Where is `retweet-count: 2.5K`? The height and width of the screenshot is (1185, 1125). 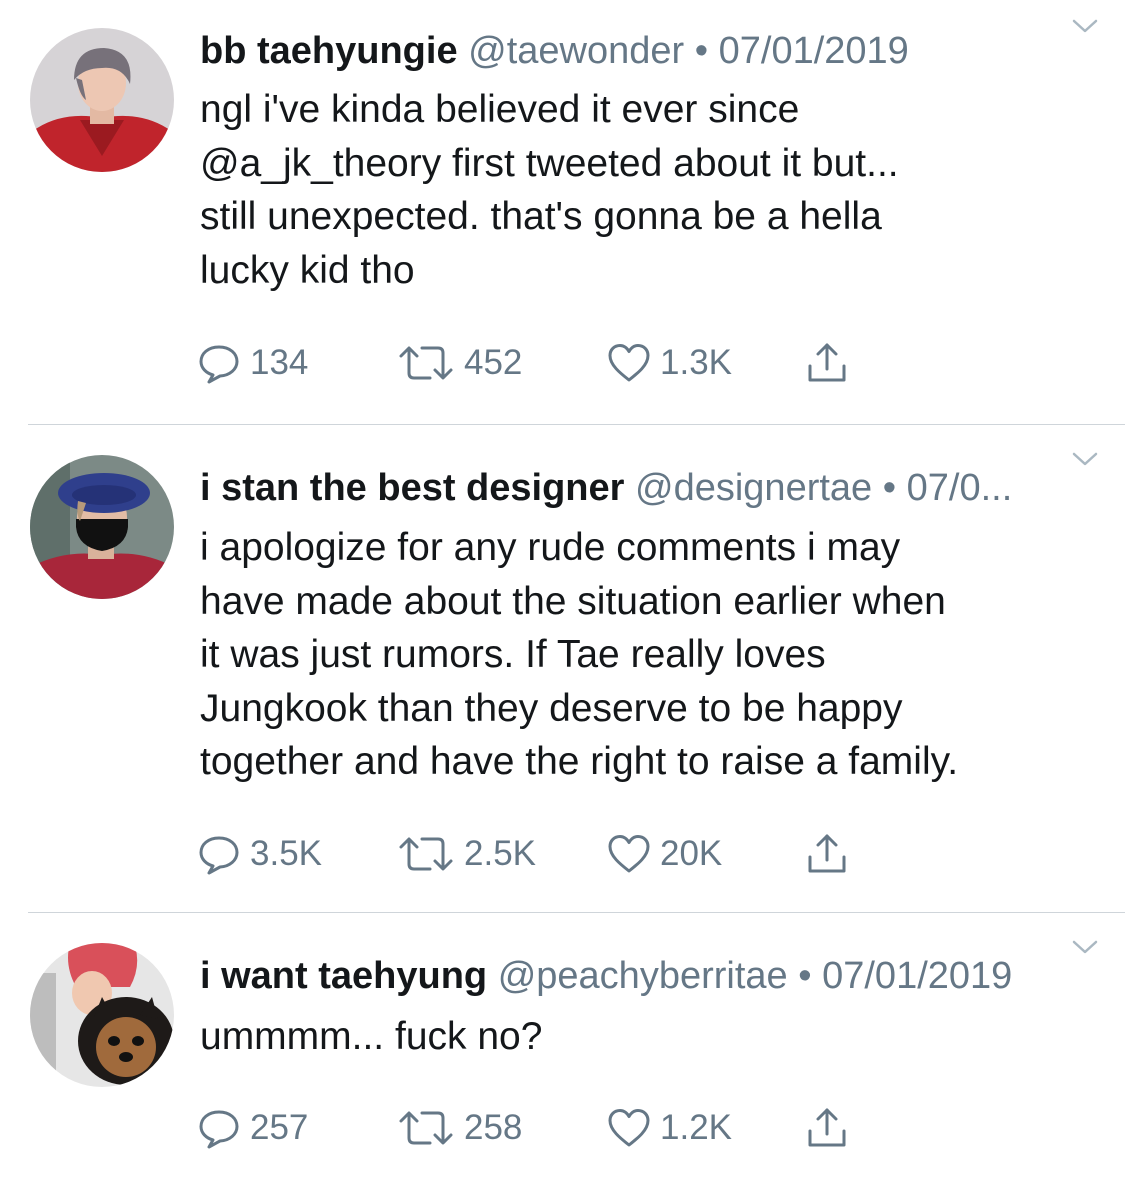
retweet-count: 2.5K is located at coordinates (500, 853).